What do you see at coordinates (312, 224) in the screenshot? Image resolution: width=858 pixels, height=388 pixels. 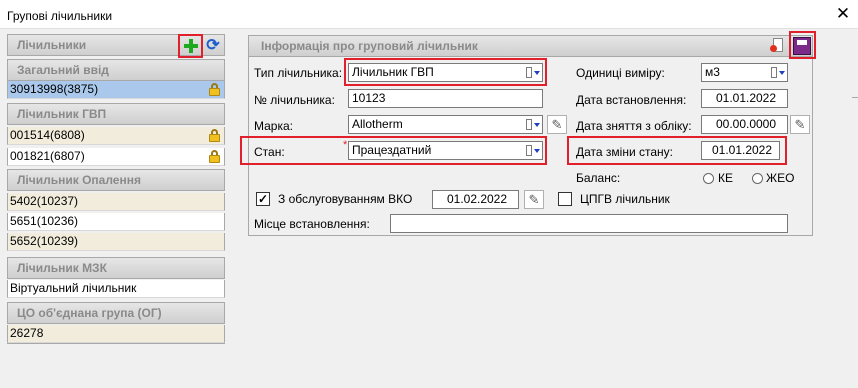 I see `location-label: Місце встановлення:` at bounding box center [312, 224].